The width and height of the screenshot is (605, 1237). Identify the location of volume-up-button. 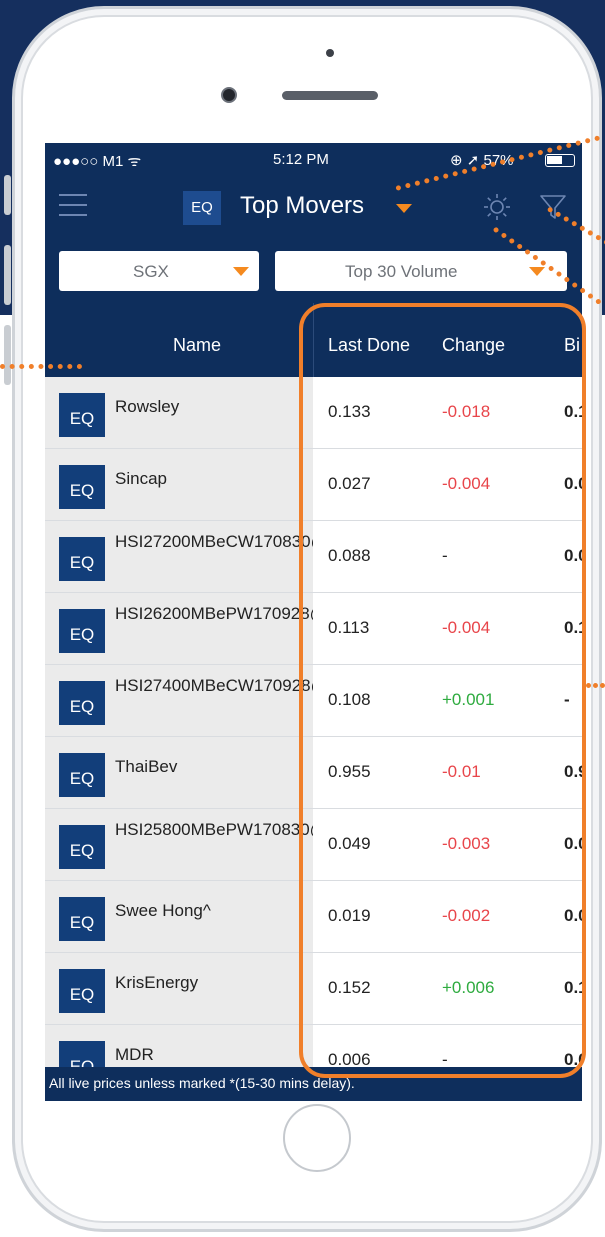
(7, 275).